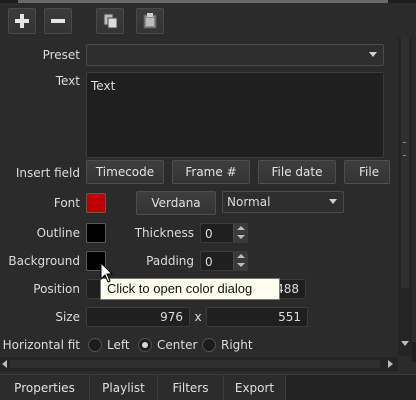 The image size is (416, 400). I want to click on horizontal-scrollbar, so click(199, 364).